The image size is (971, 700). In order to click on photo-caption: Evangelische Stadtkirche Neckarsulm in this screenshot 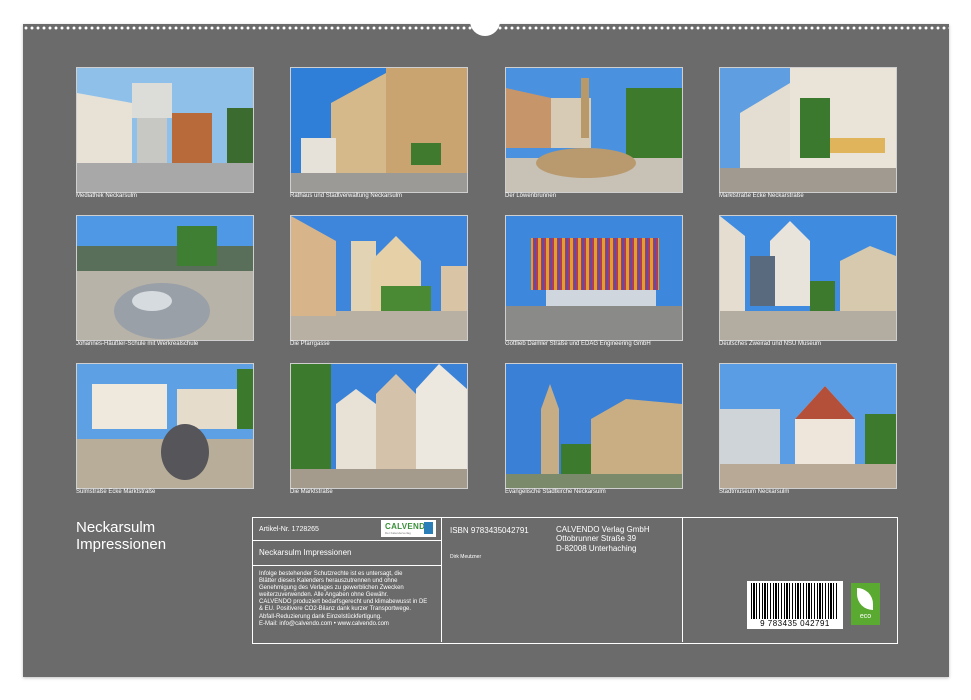, I will do `click(555, 492)`.